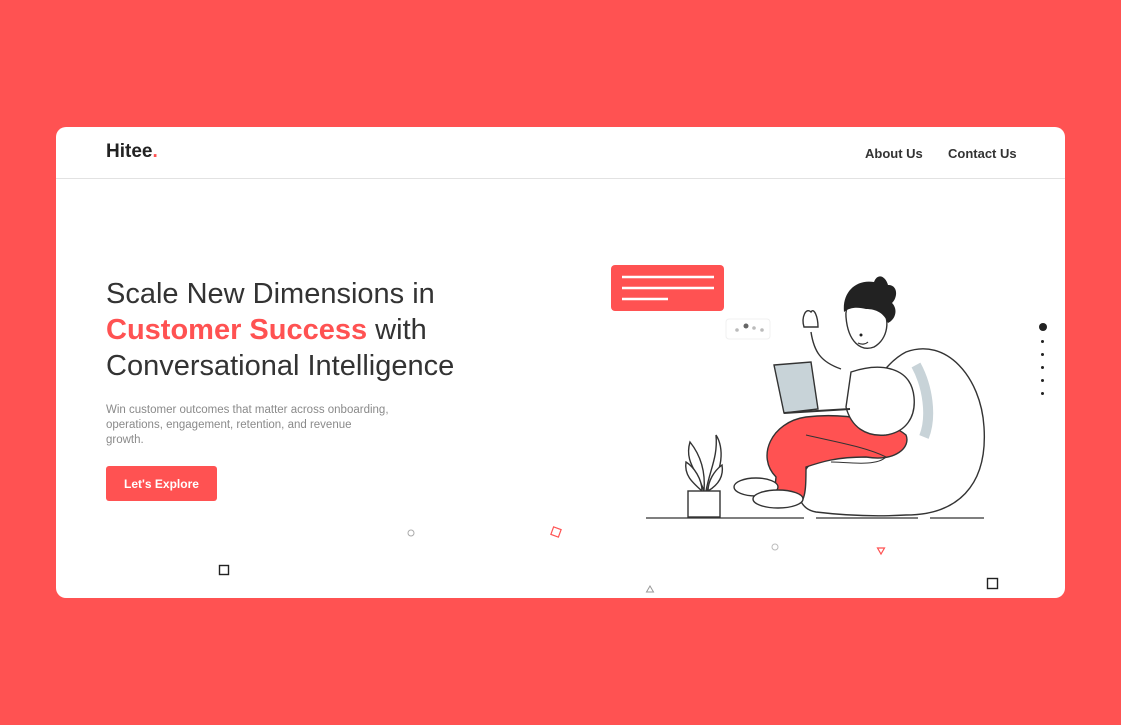  I want to click on chat-bubble-icon, so click(667, 288).